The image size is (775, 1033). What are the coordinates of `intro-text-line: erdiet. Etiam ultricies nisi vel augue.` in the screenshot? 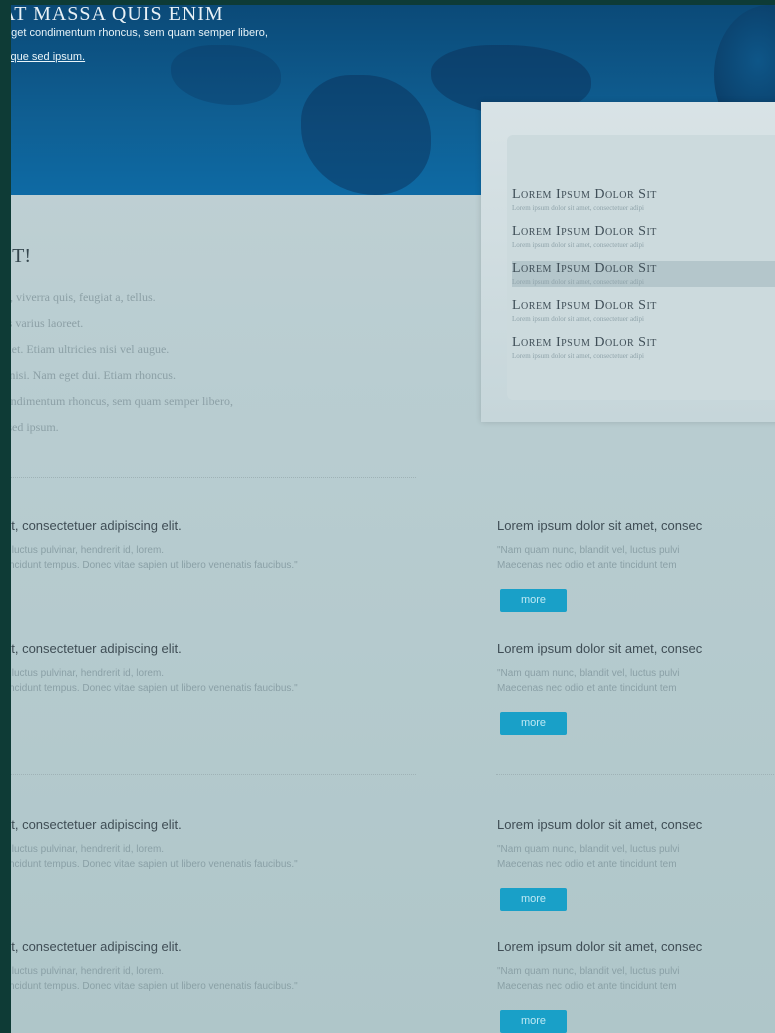 It's located at (90, 349).